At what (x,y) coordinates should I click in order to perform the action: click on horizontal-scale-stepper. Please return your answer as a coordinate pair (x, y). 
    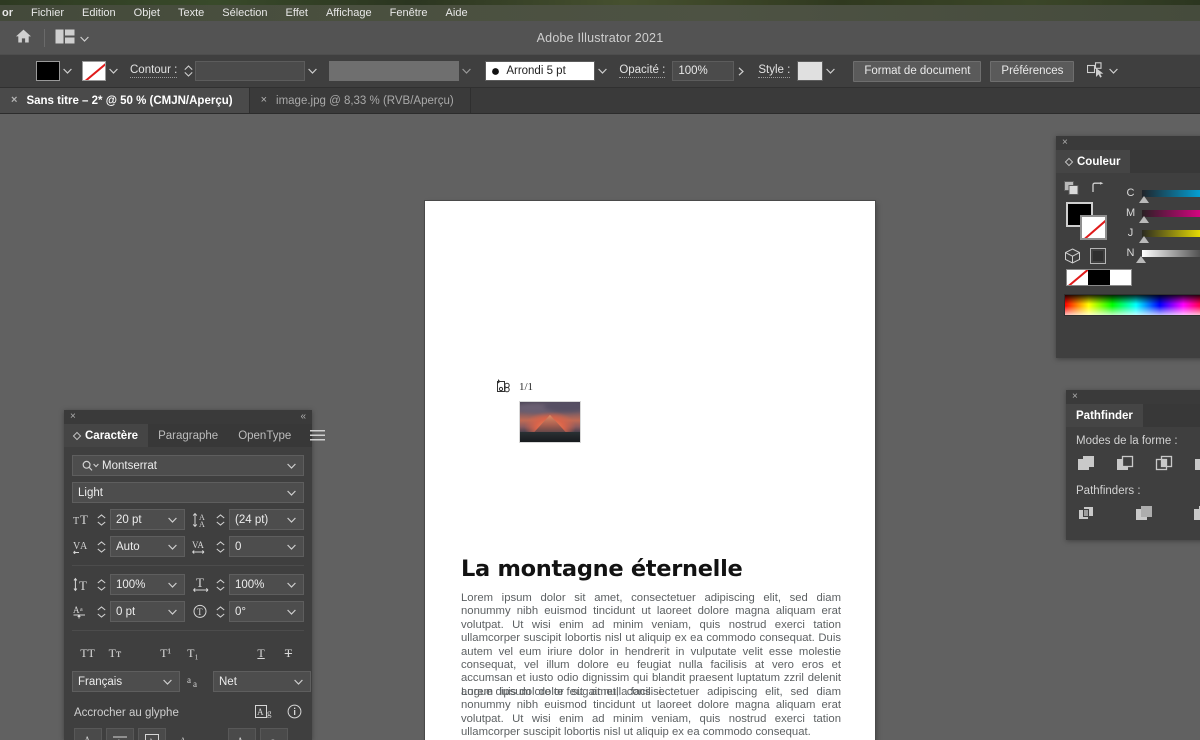
    Looking at the image, I should click on (220, 584).